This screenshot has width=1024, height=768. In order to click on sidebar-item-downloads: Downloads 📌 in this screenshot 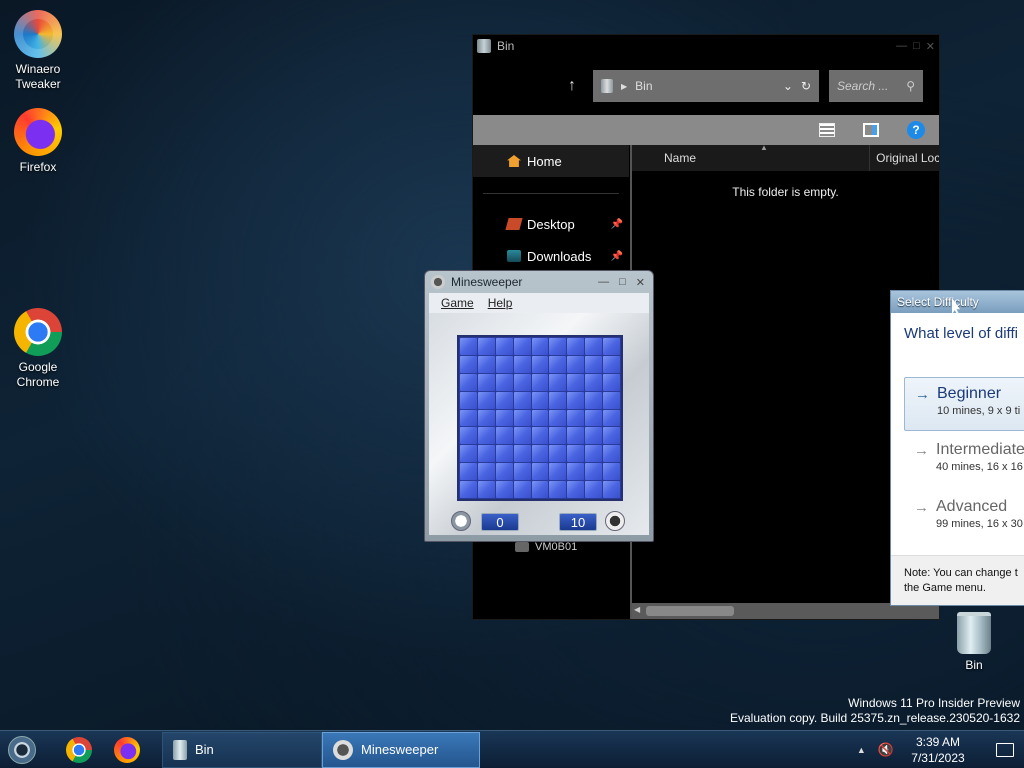, I will do `click(551, 256)`.